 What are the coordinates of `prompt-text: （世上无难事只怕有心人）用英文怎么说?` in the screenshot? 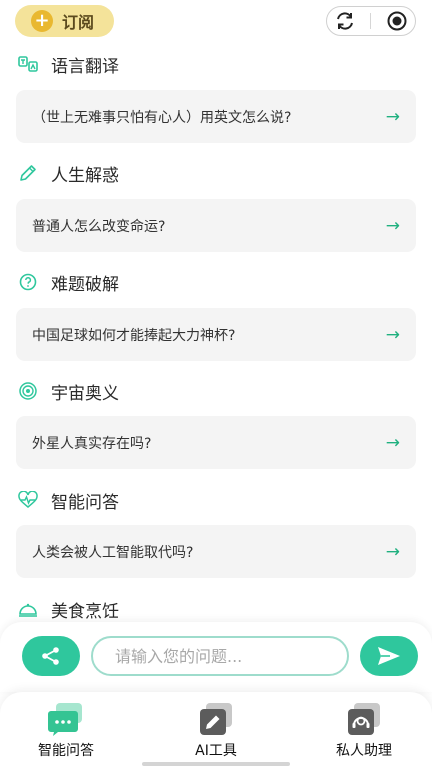 It's located at (162, 117).